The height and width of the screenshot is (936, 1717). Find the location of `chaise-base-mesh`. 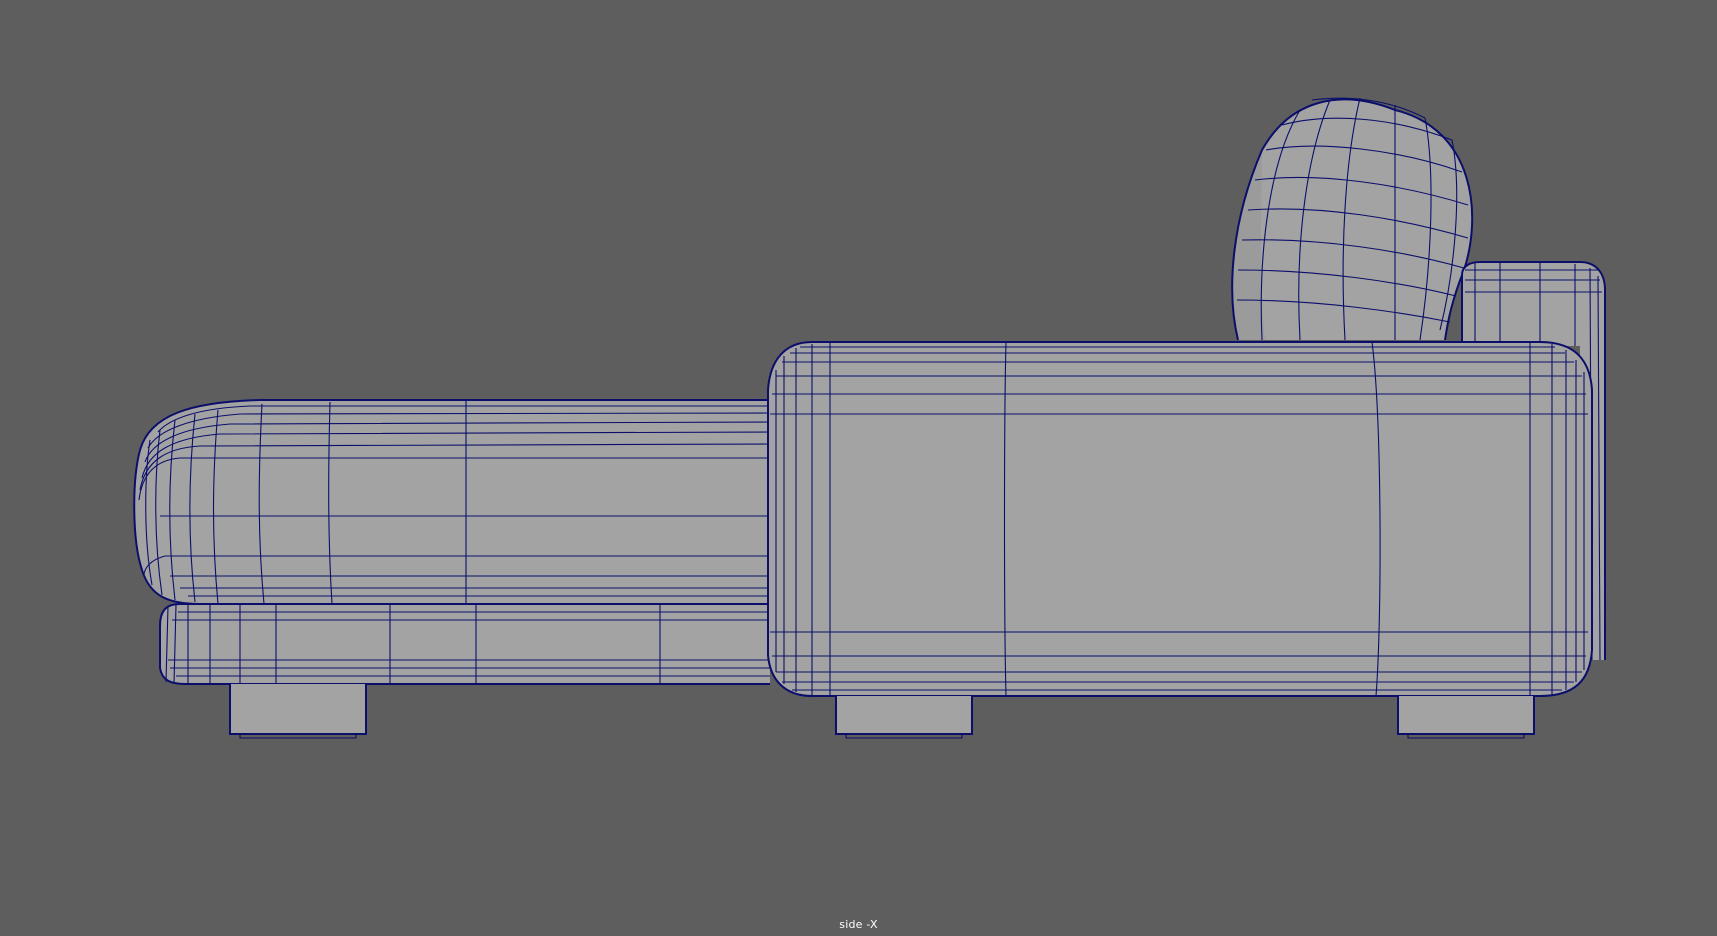

chaise-base-mesh is located at coordinates (464, 644).